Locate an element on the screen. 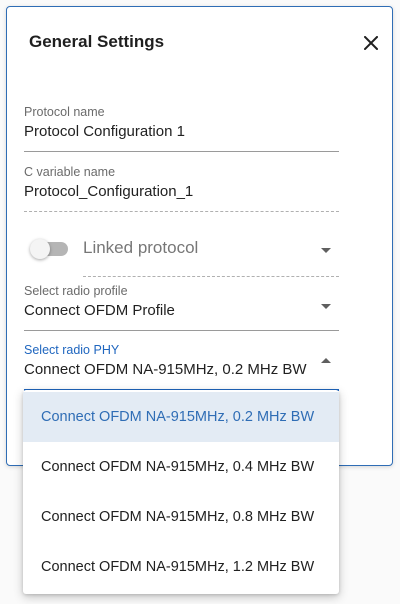  radio-profile-value: Connect OFDM Profile is located at coordinates (181, 311).